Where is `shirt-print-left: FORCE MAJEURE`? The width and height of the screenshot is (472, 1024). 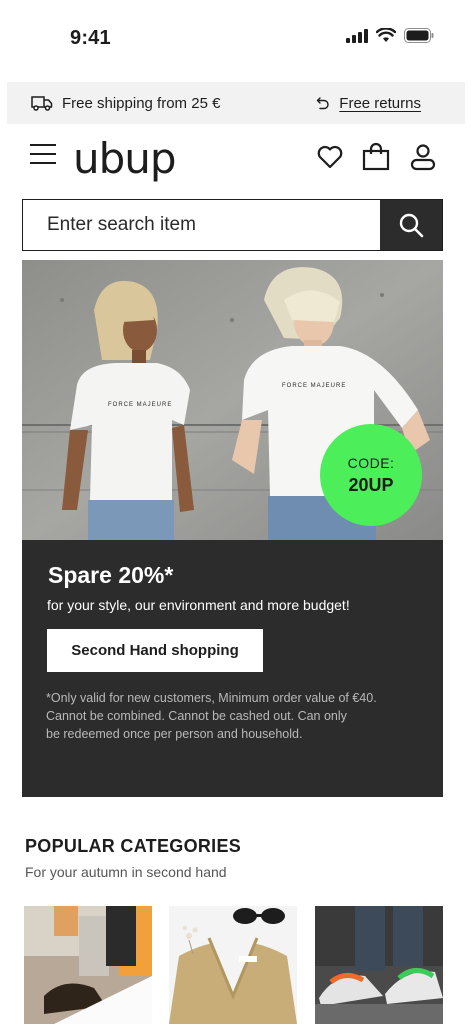
shirt-print-left: FORCE MAJEURE is located at coordinates (140, 405).